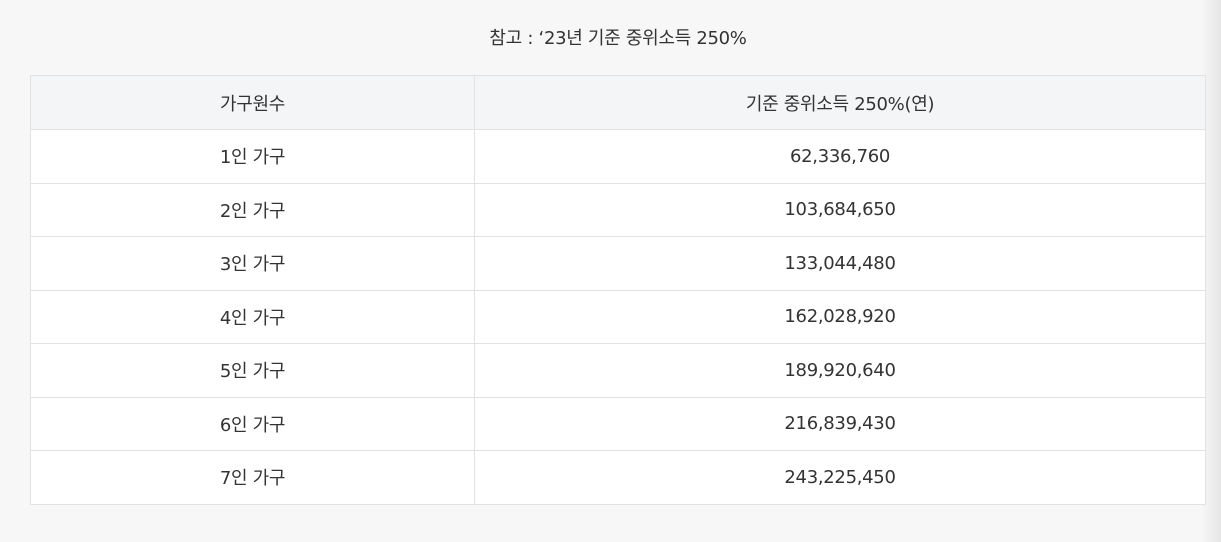 This screenshot has width=1221, height=542. I want to click on table-row: 7인 가구 243,225,450, so click(618, 477).